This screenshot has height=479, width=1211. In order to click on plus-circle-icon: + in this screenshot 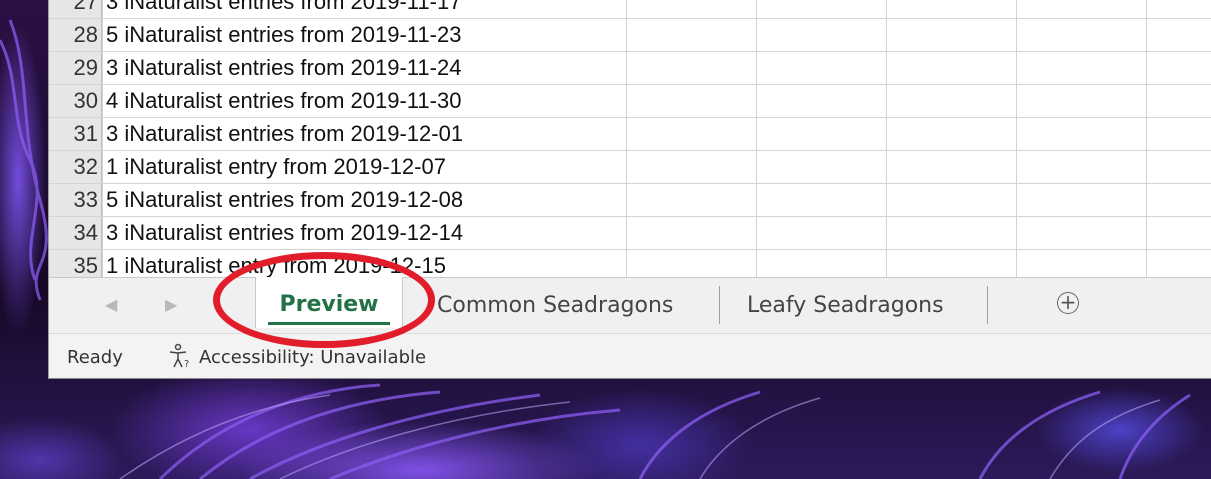, I will do `click(1068, 303)`.